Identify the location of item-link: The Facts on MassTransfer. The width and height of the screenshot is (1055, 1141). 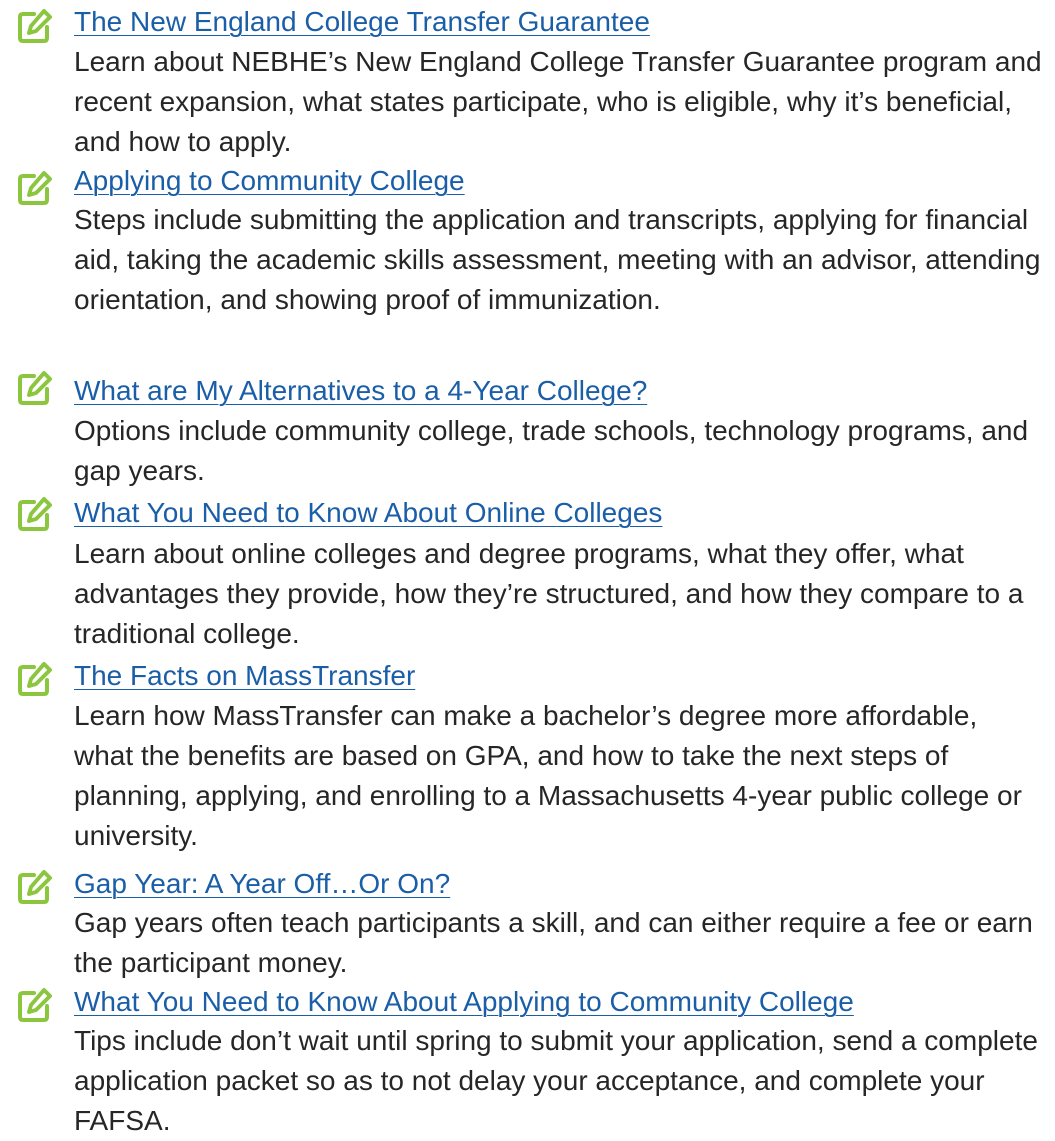
(244, 676).